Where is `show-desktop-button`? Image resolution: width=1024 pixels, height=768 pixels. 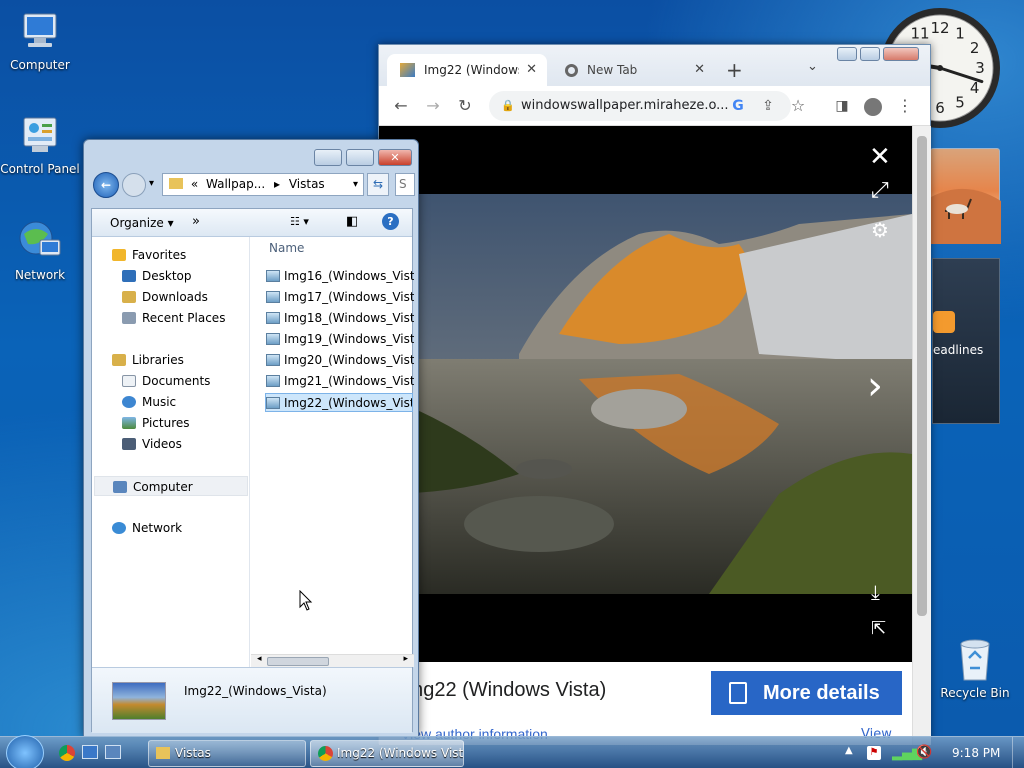
show-desktop-button is located at coordinates (1018, 752).